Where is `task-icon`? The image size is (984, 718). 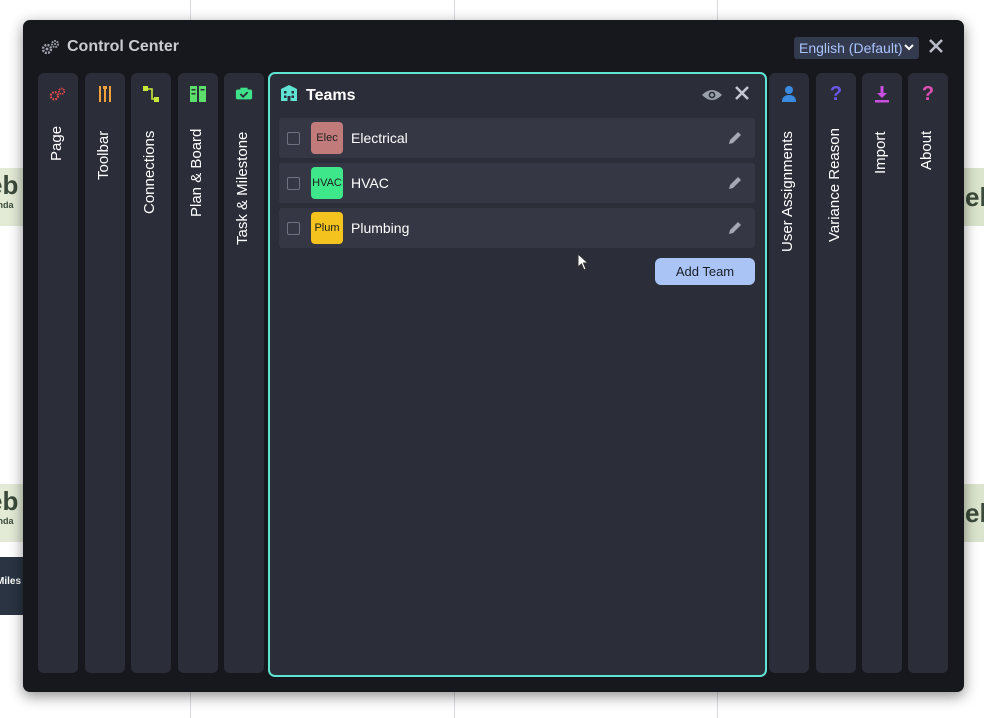
task-icon is located at coordinates (244, 94).